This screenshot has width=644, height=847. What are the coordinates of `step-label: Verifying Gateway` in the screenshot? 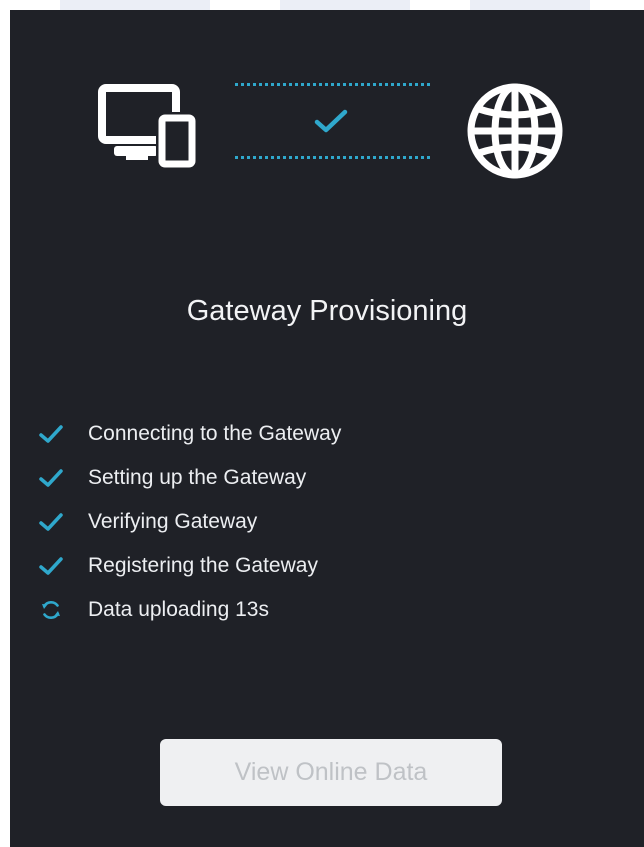 It's located at (173, 521).